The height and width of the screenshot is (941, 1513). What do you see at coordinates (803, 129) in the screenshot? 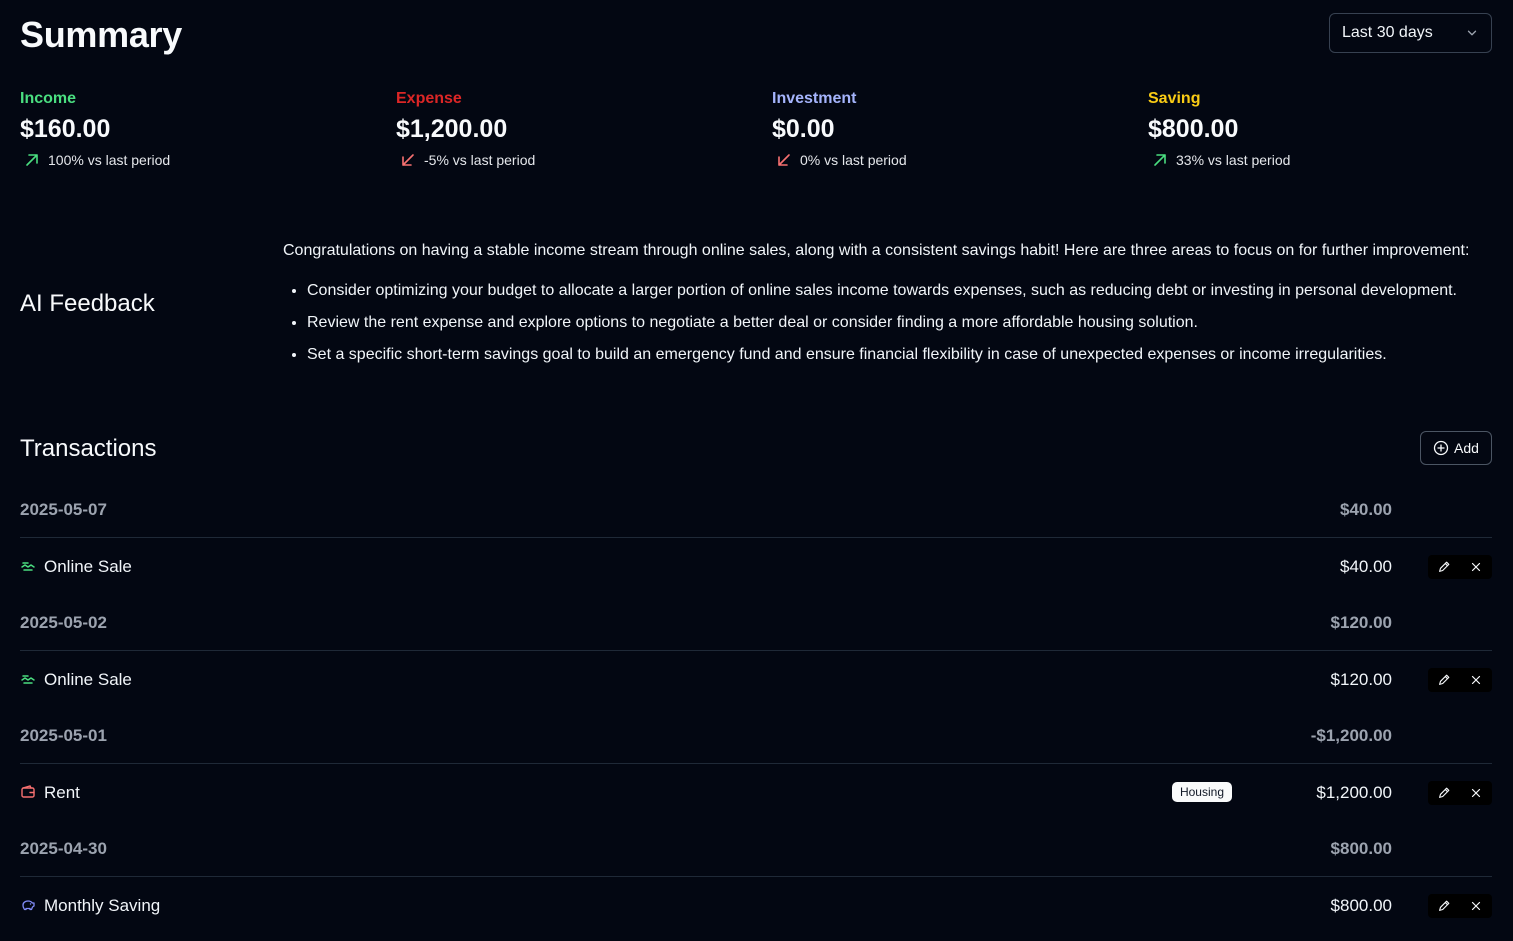
I see `stat-value: $0.00` at bounding box center [803, 129].